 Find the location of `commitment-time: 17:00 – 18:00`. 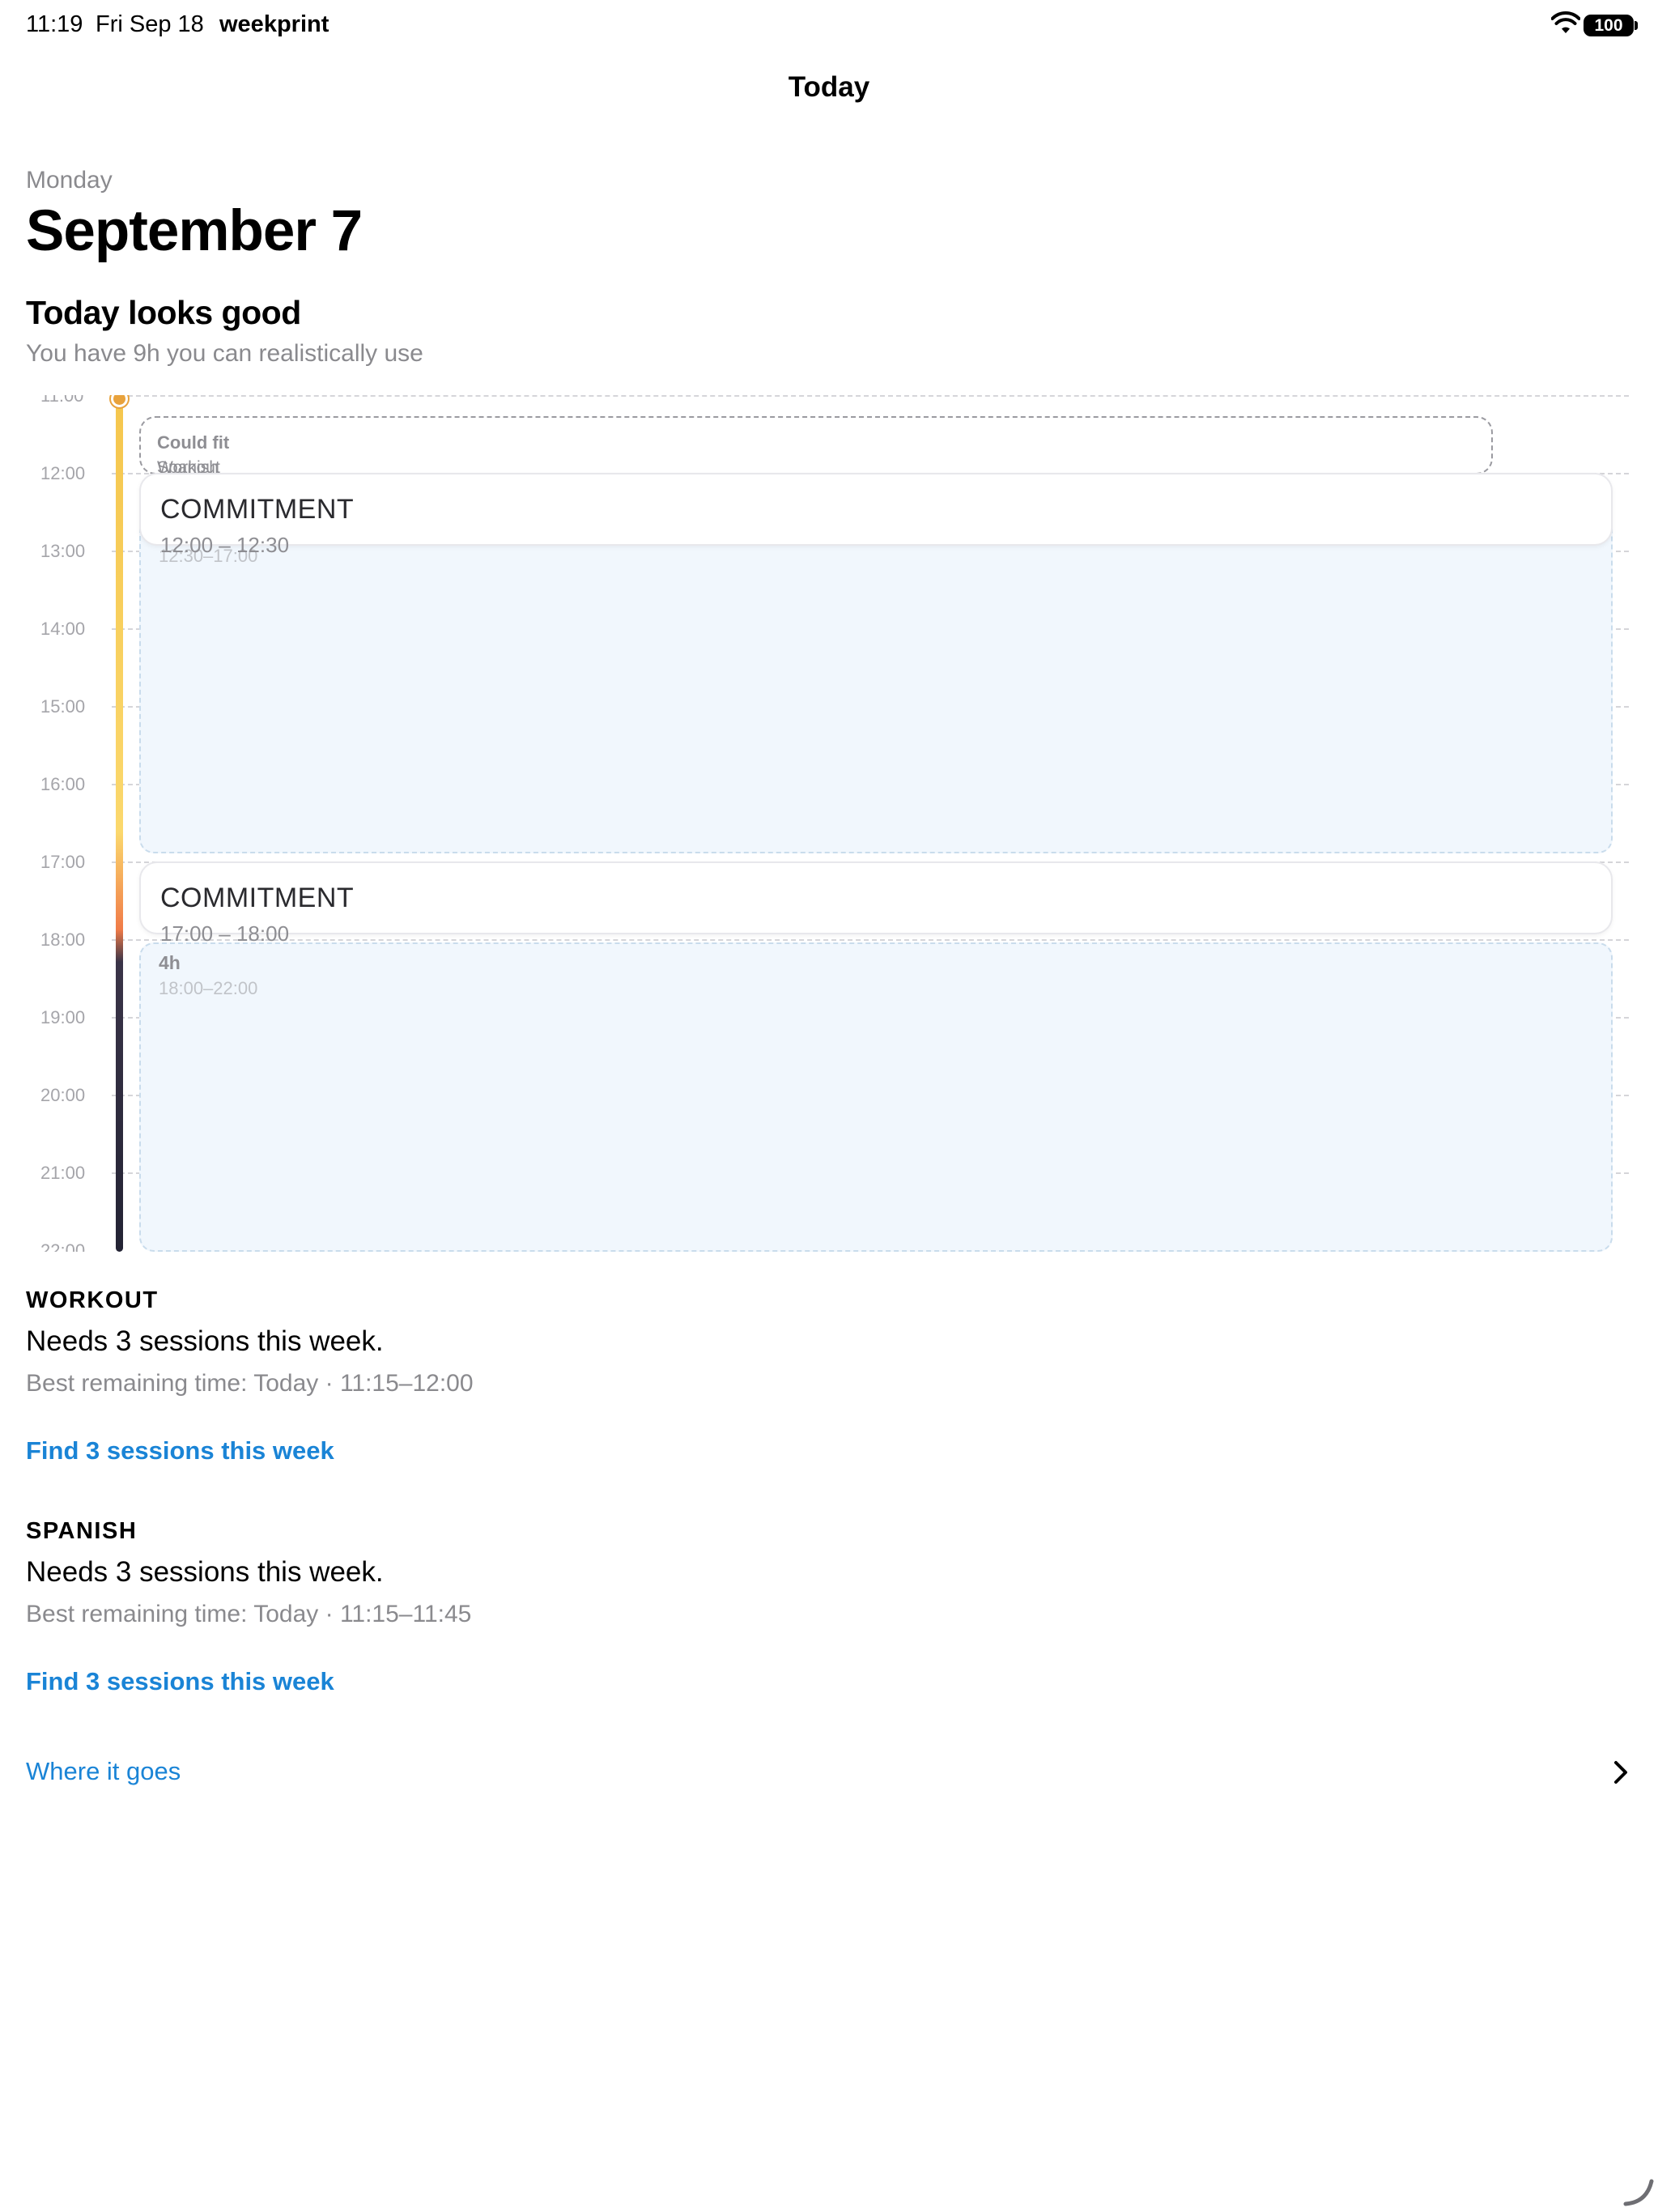

commitment-time: 17:00 – 18:00 is located at coordinates (225, 934).